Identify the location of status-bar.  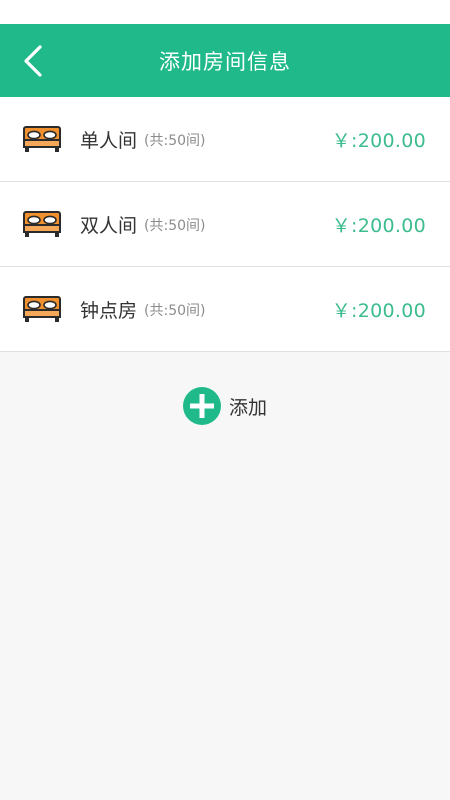
(225, 12).